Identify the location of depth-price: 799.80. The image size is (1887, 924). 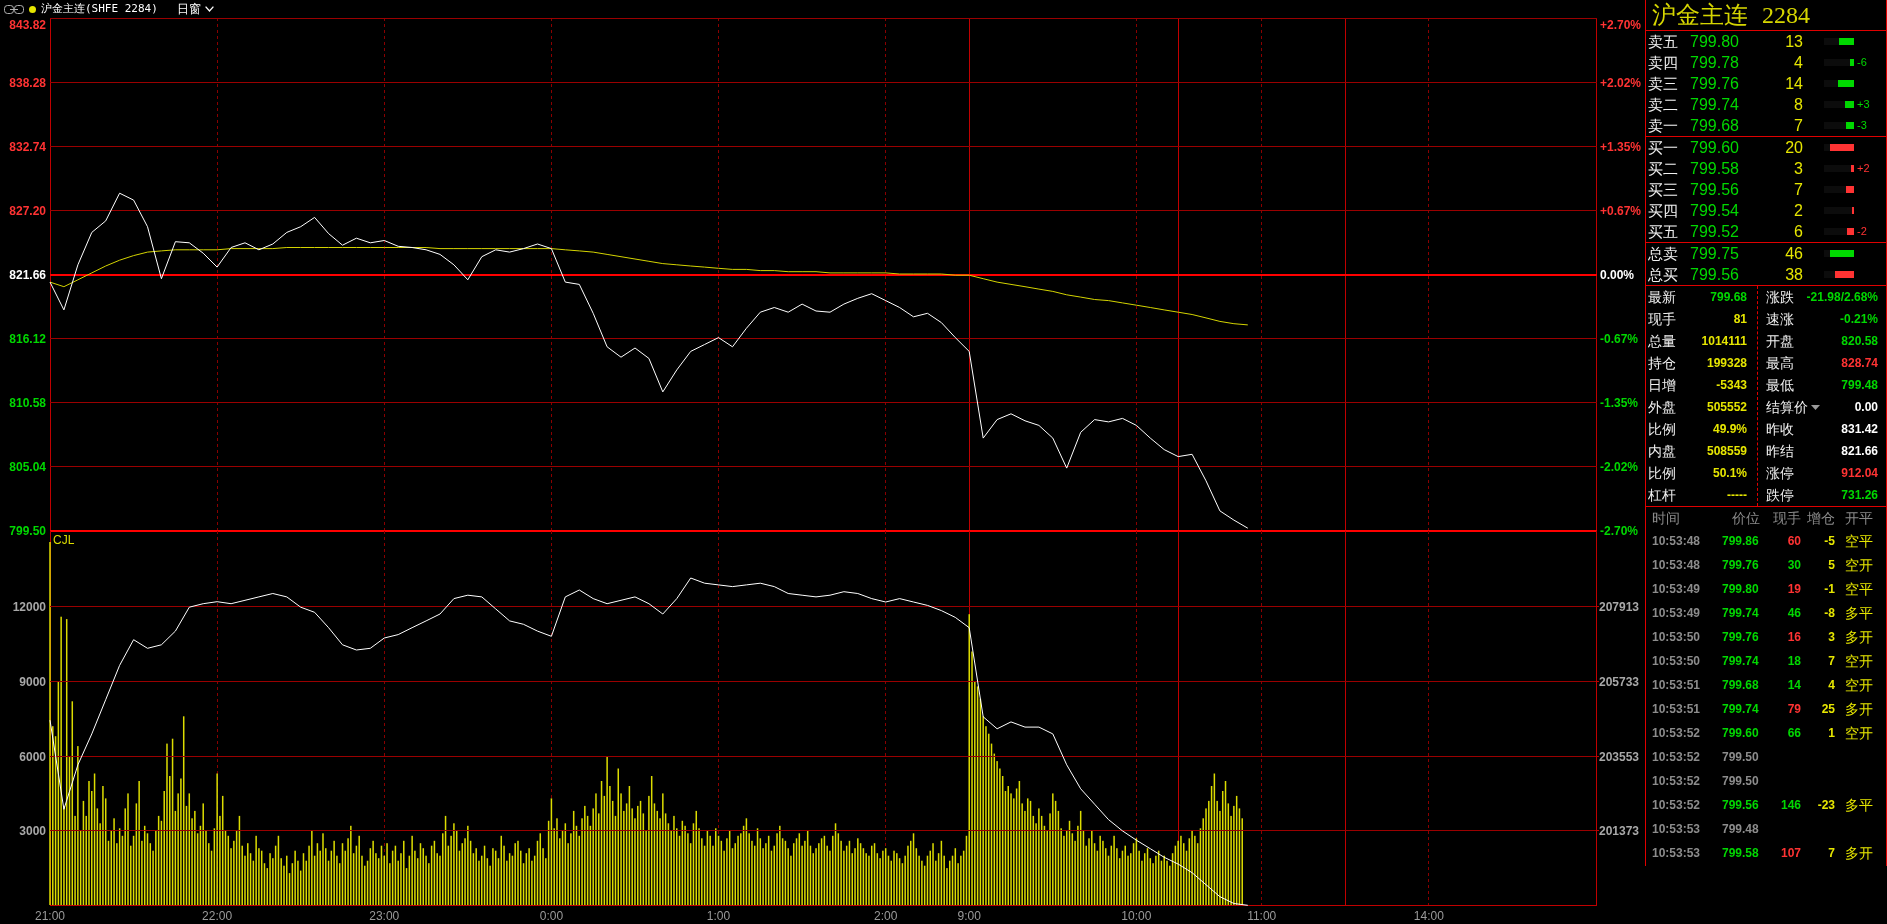
(1715, 41).